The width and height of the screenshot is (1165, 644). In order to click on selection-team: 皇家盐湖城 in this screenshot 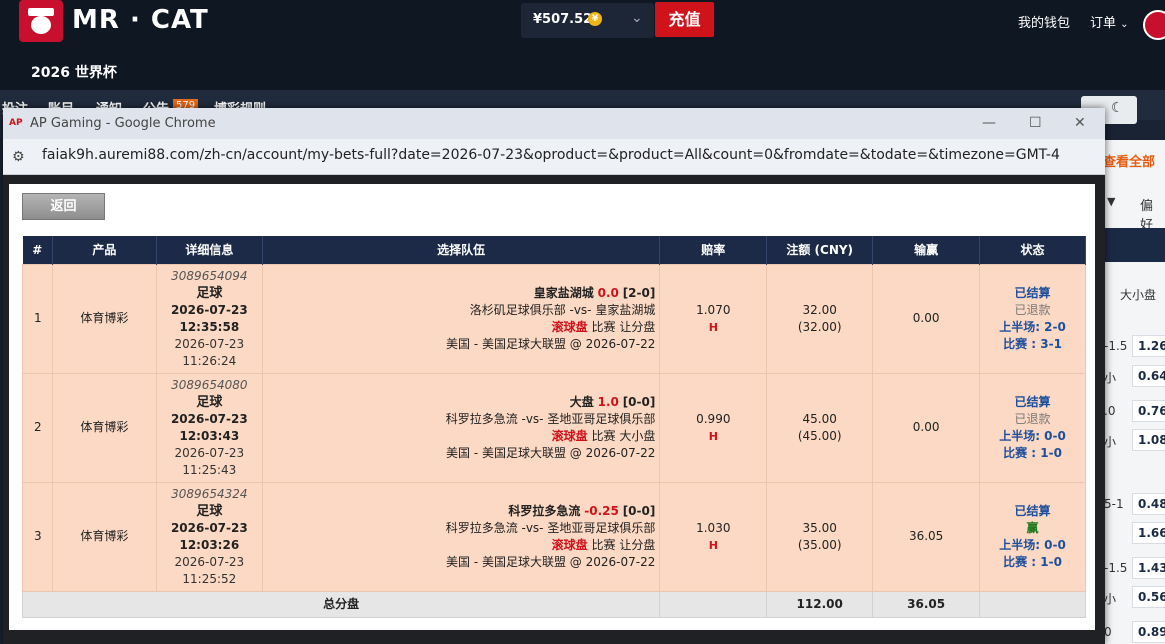, I will do `click(563, 292)`.